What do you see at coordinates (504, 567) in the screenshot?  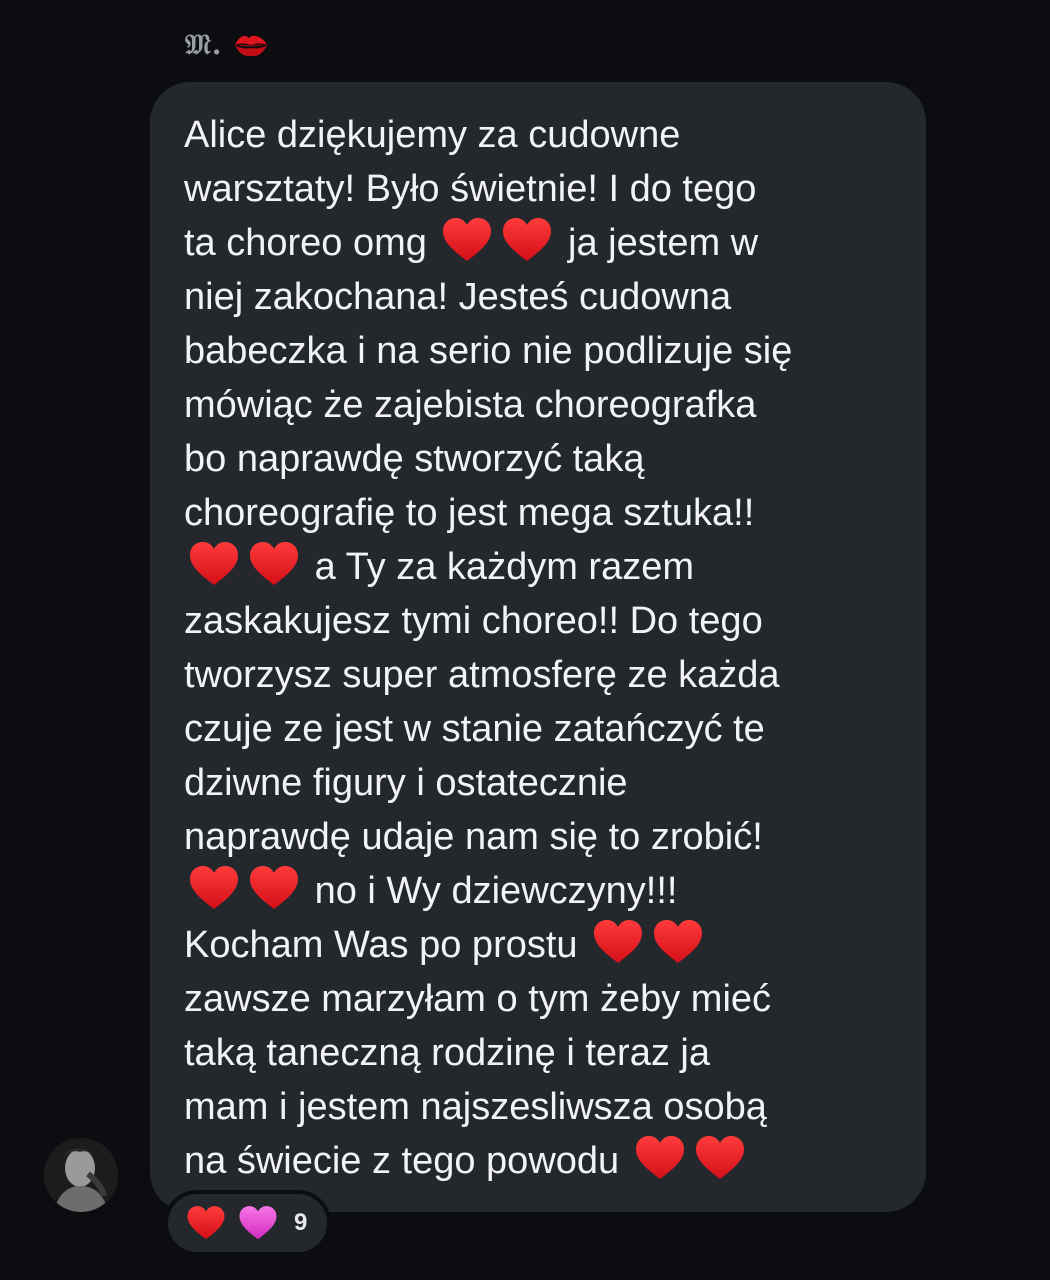 I see `message-line: a Ty za każdym razem` at bounding box center [504, 567].